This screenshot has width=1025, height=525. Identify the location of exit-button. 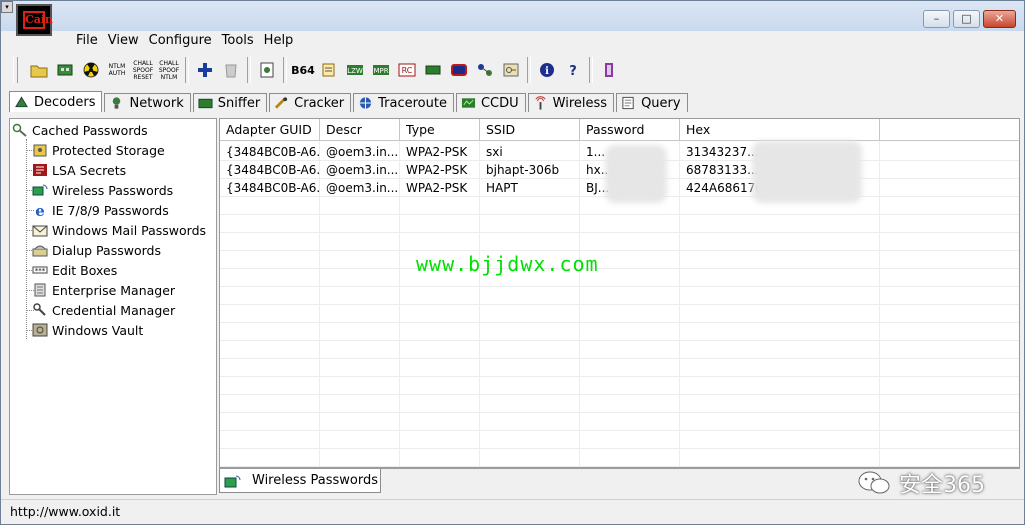
(609, 70).